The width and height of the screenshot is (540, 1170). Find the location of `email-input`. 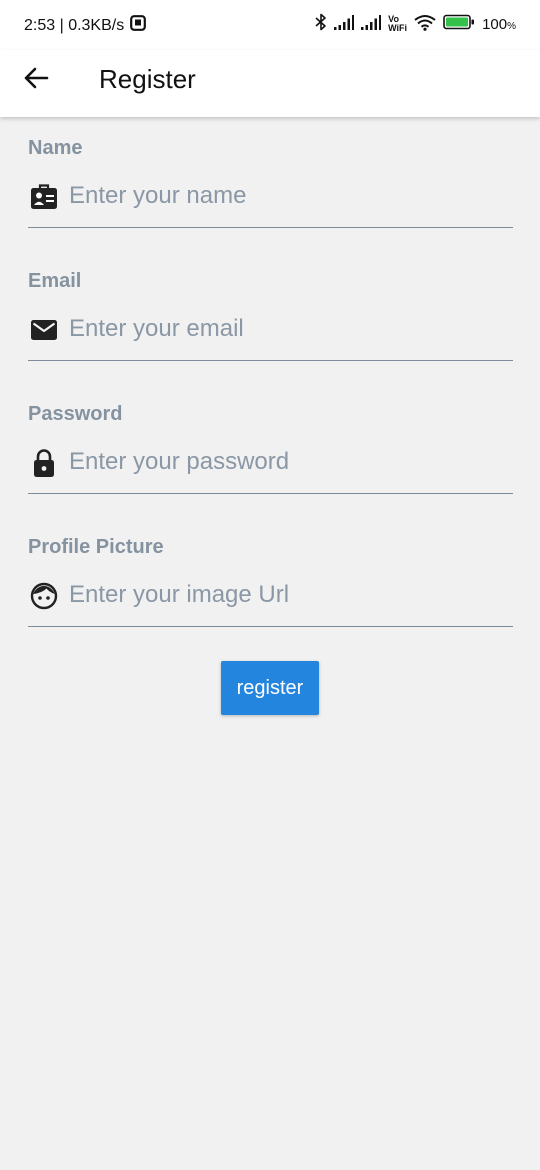

email-input is located at coordinates (289, 329).